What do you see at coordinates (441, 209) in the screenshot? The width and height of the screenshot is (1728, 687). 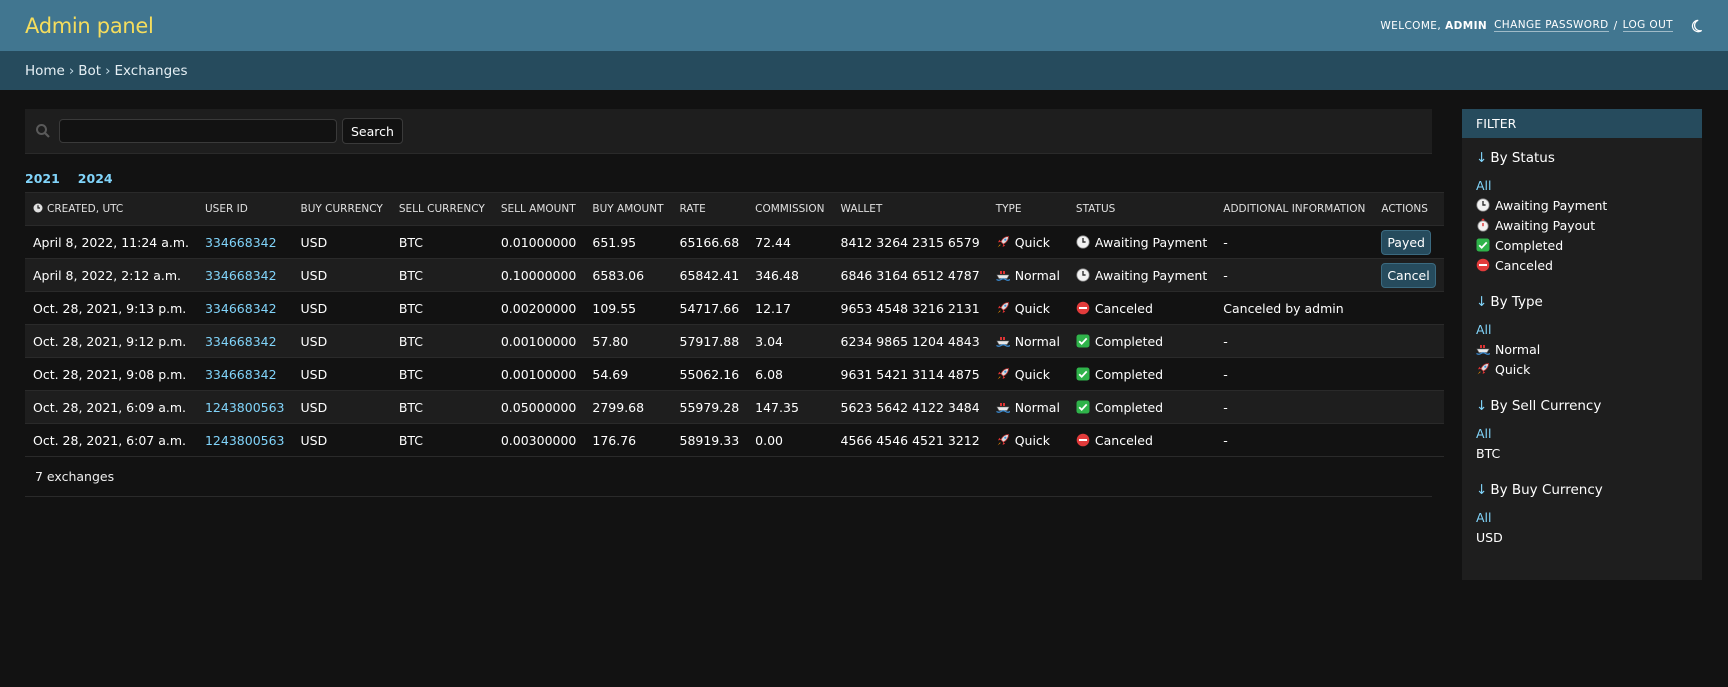 I see `column-header-sell-currency: Sell currency` at bounding box center [441, 209].